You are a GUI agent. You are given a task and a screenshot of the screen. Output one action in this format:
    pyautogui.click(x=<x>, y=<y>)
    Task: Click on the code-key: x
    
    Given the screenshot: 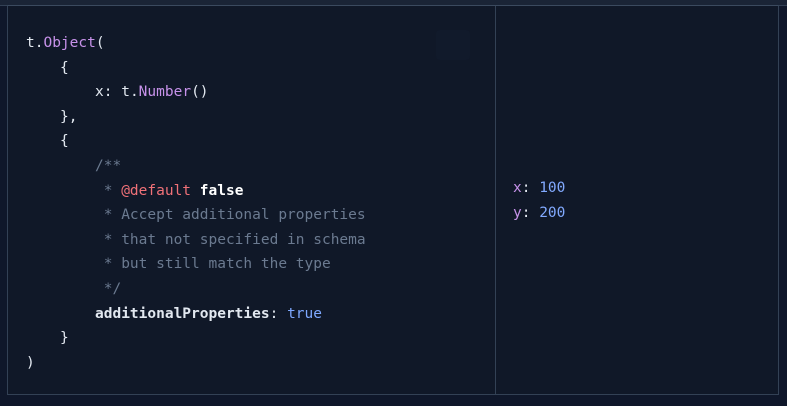 What is the action you would take?
    pyautogui.click(x=99, y=92)
    